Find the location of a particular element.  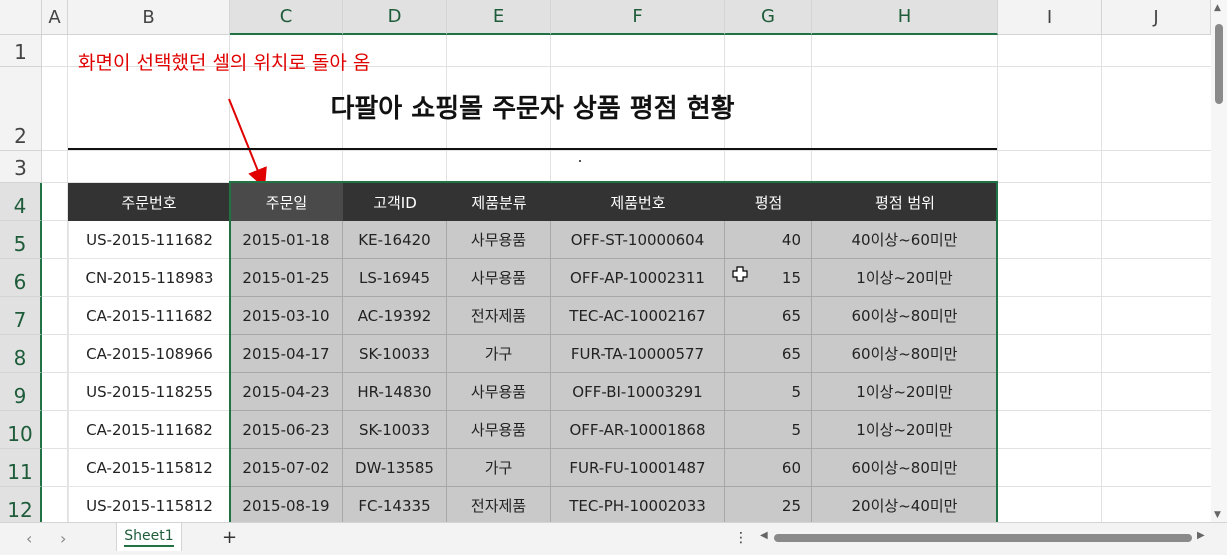

cell-rating: 60 is located at coordinates (768, 468).